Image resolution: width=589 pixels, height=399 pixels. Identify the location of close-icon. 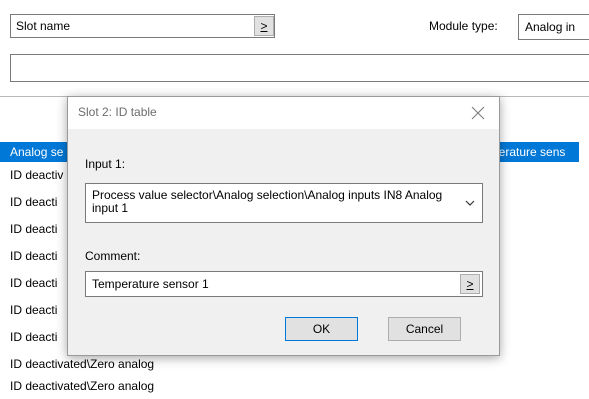
(478, 113).